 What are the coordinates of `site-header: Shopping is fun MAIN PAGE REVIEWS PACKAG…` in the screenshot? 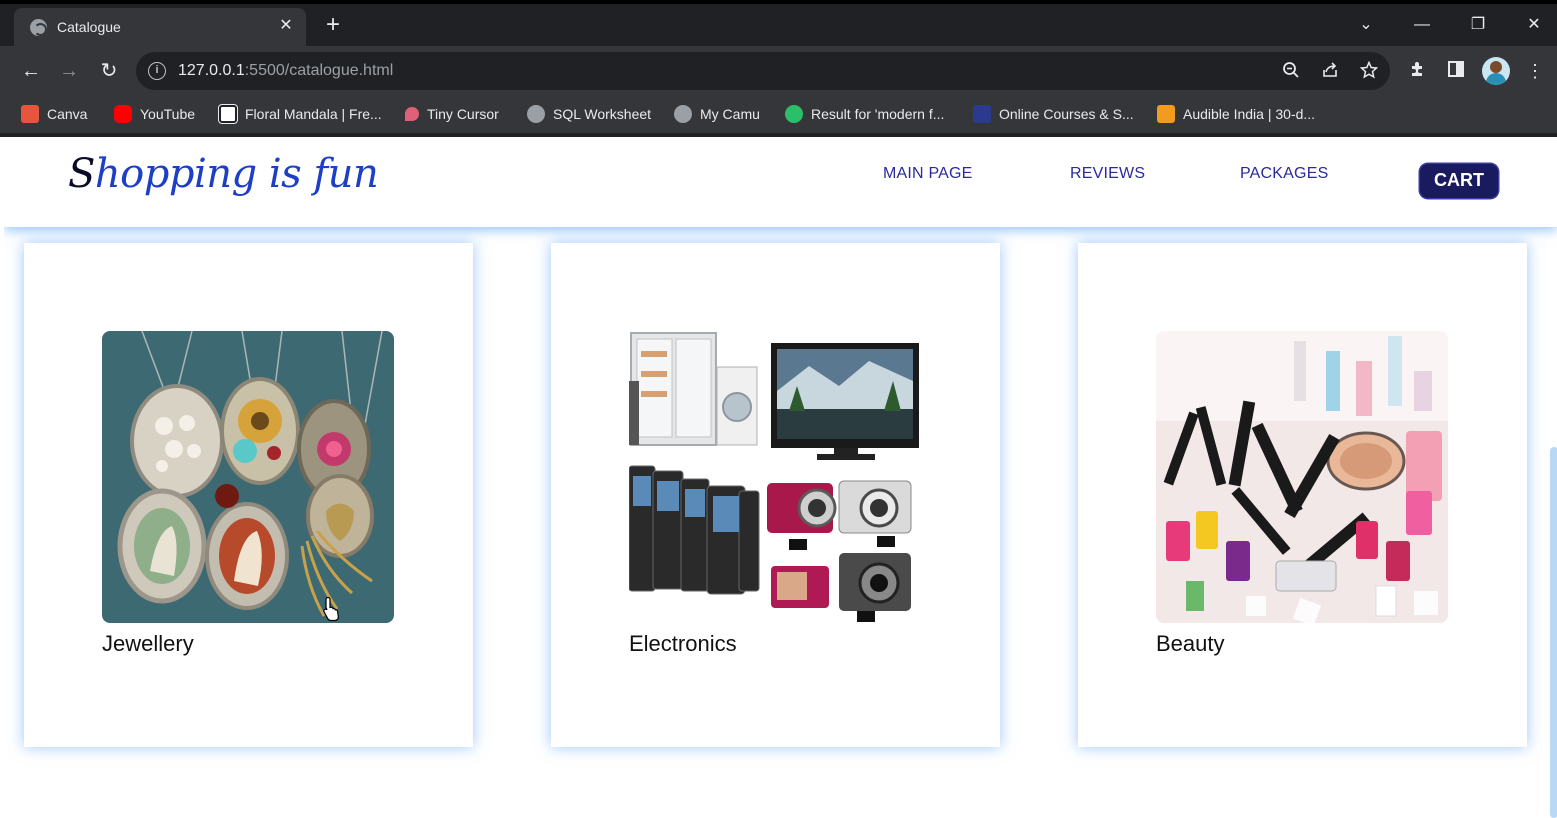 It's located at (780, 182).